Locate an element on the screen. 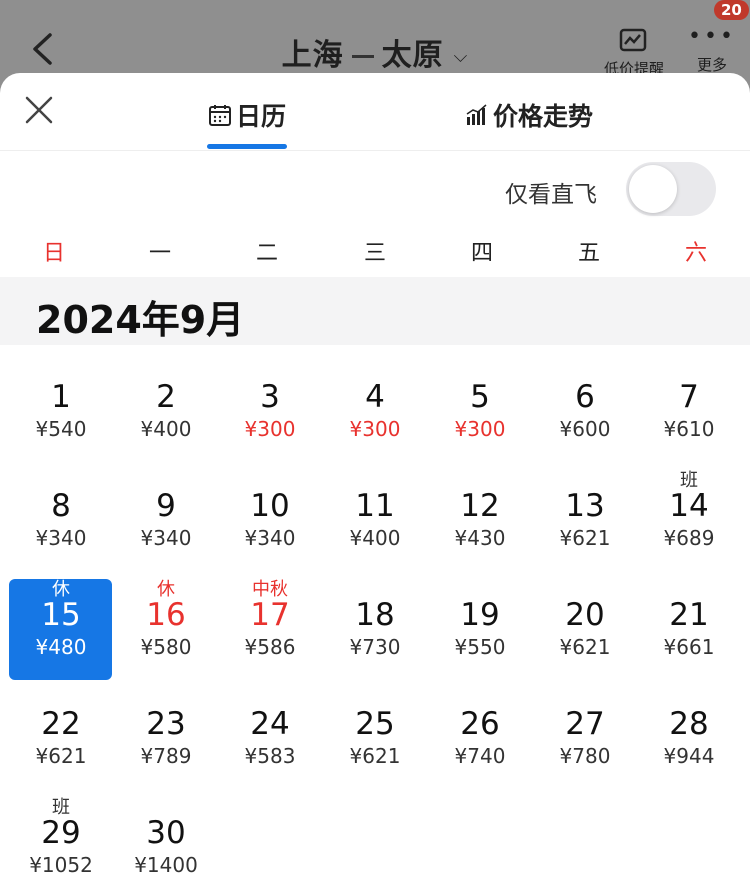  day-price: ¥780 is located at coordinates (585, 756).